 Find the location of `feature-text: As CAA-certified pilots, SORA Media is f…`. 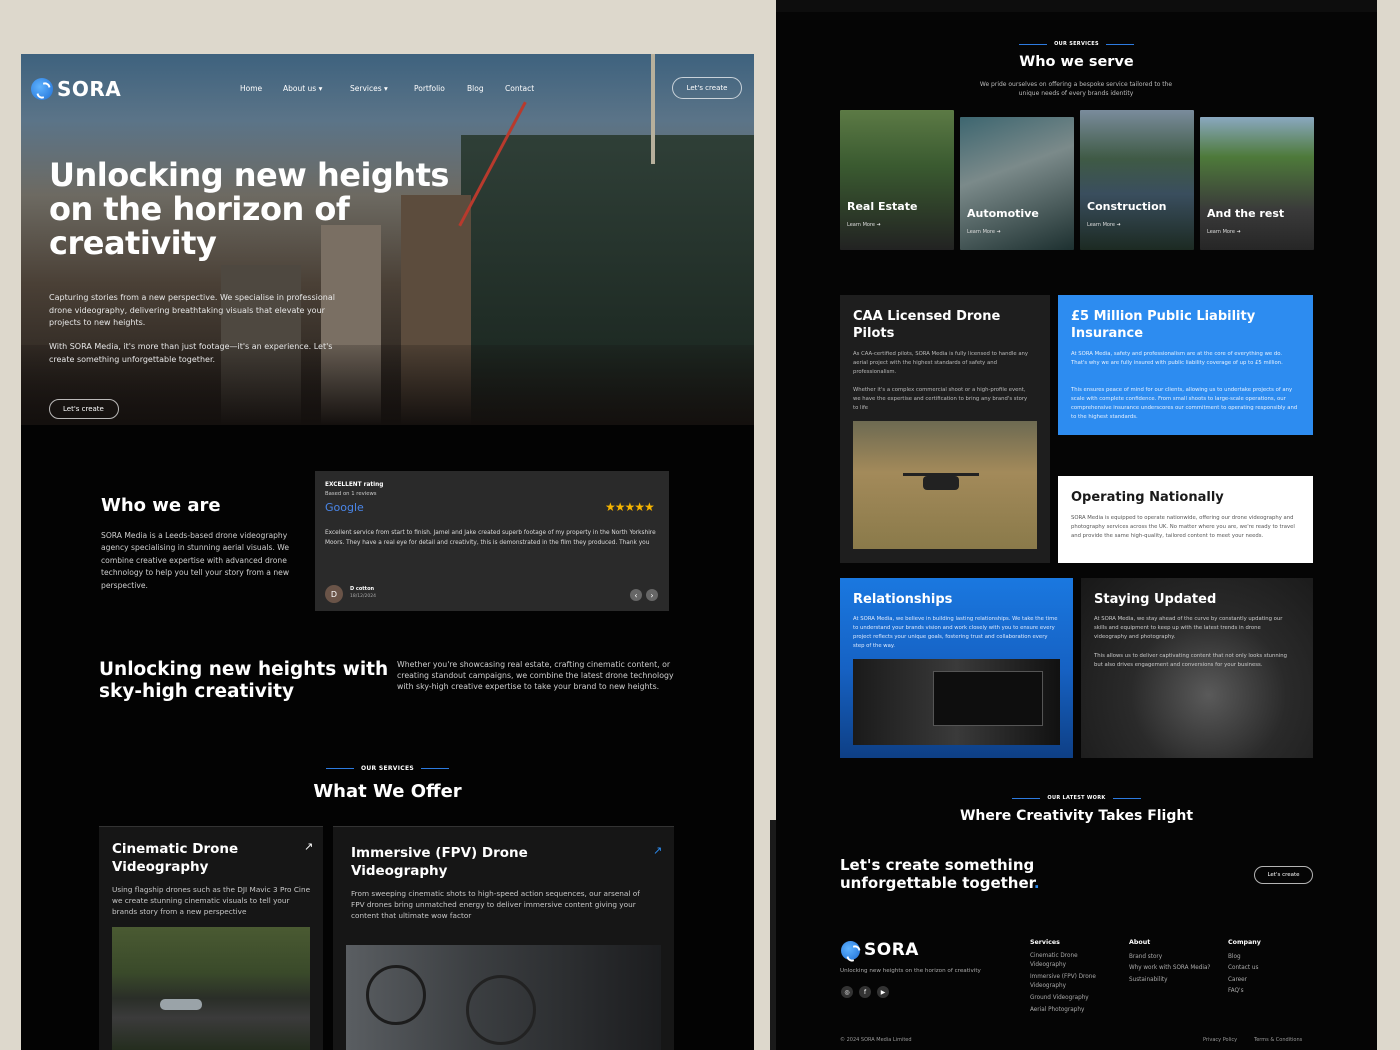

feature-text: As CAA-certified pilots, SORA Media is f… is located at coordinates (941, 363).